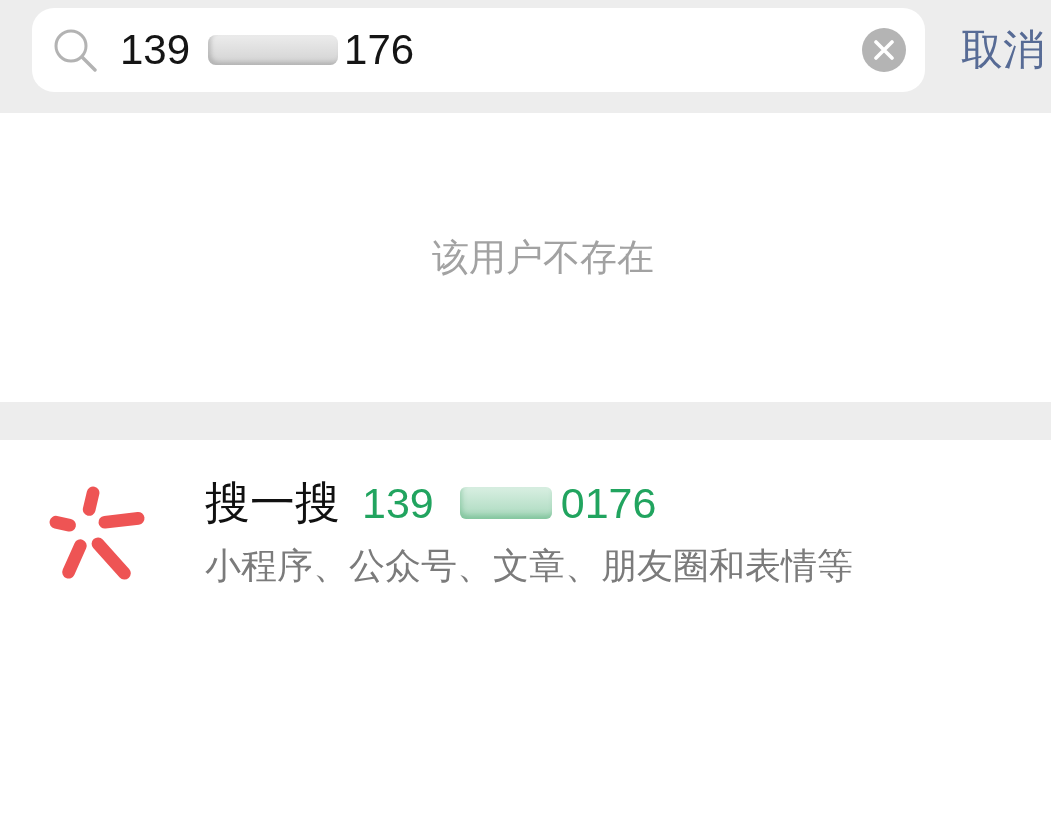 The image size is (1051, 814). I want to click on result-query-text: 139, so click(398, 503).